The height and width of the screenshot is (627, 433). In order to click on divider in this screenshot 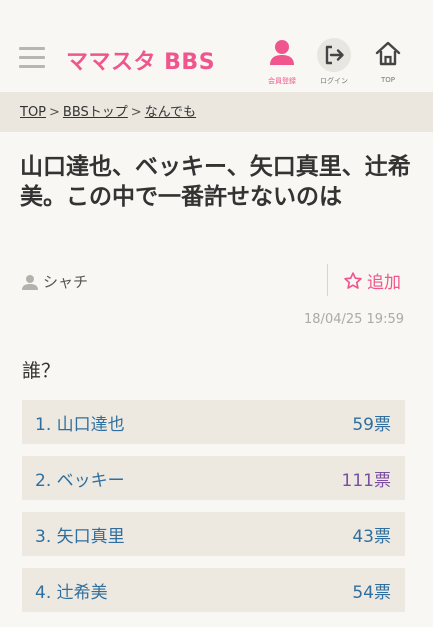, I will do `click(327, 280)`.